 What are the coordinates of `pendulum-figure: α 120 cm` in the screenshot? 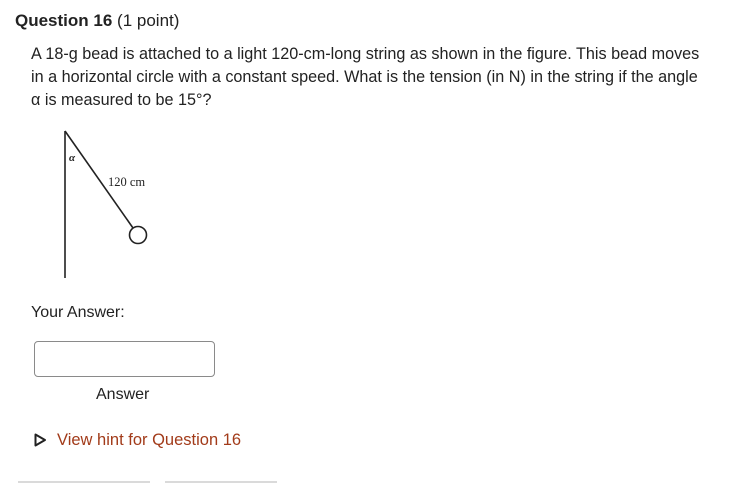 It's located at (106, 204).